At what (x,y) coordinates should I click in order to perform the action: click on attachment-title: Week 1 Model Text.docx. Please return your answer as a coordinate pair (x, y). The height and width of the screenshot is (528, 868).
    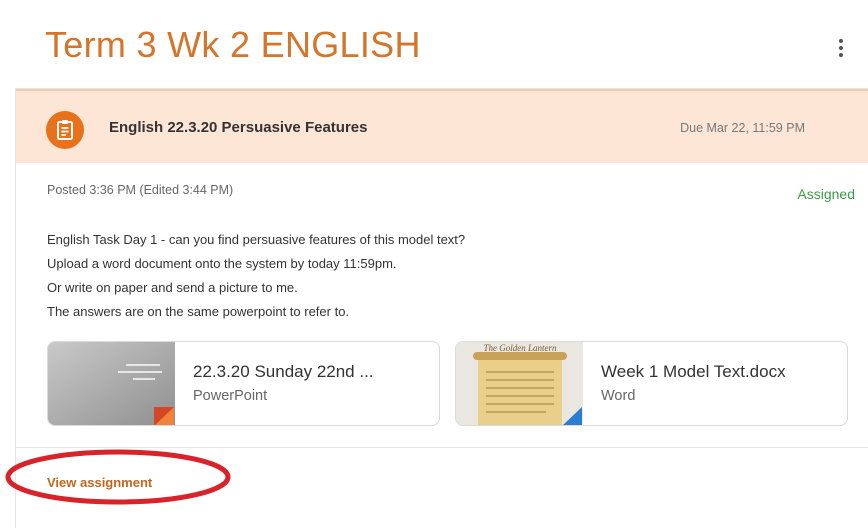
    Looking at the image, I should click on (693, 371).